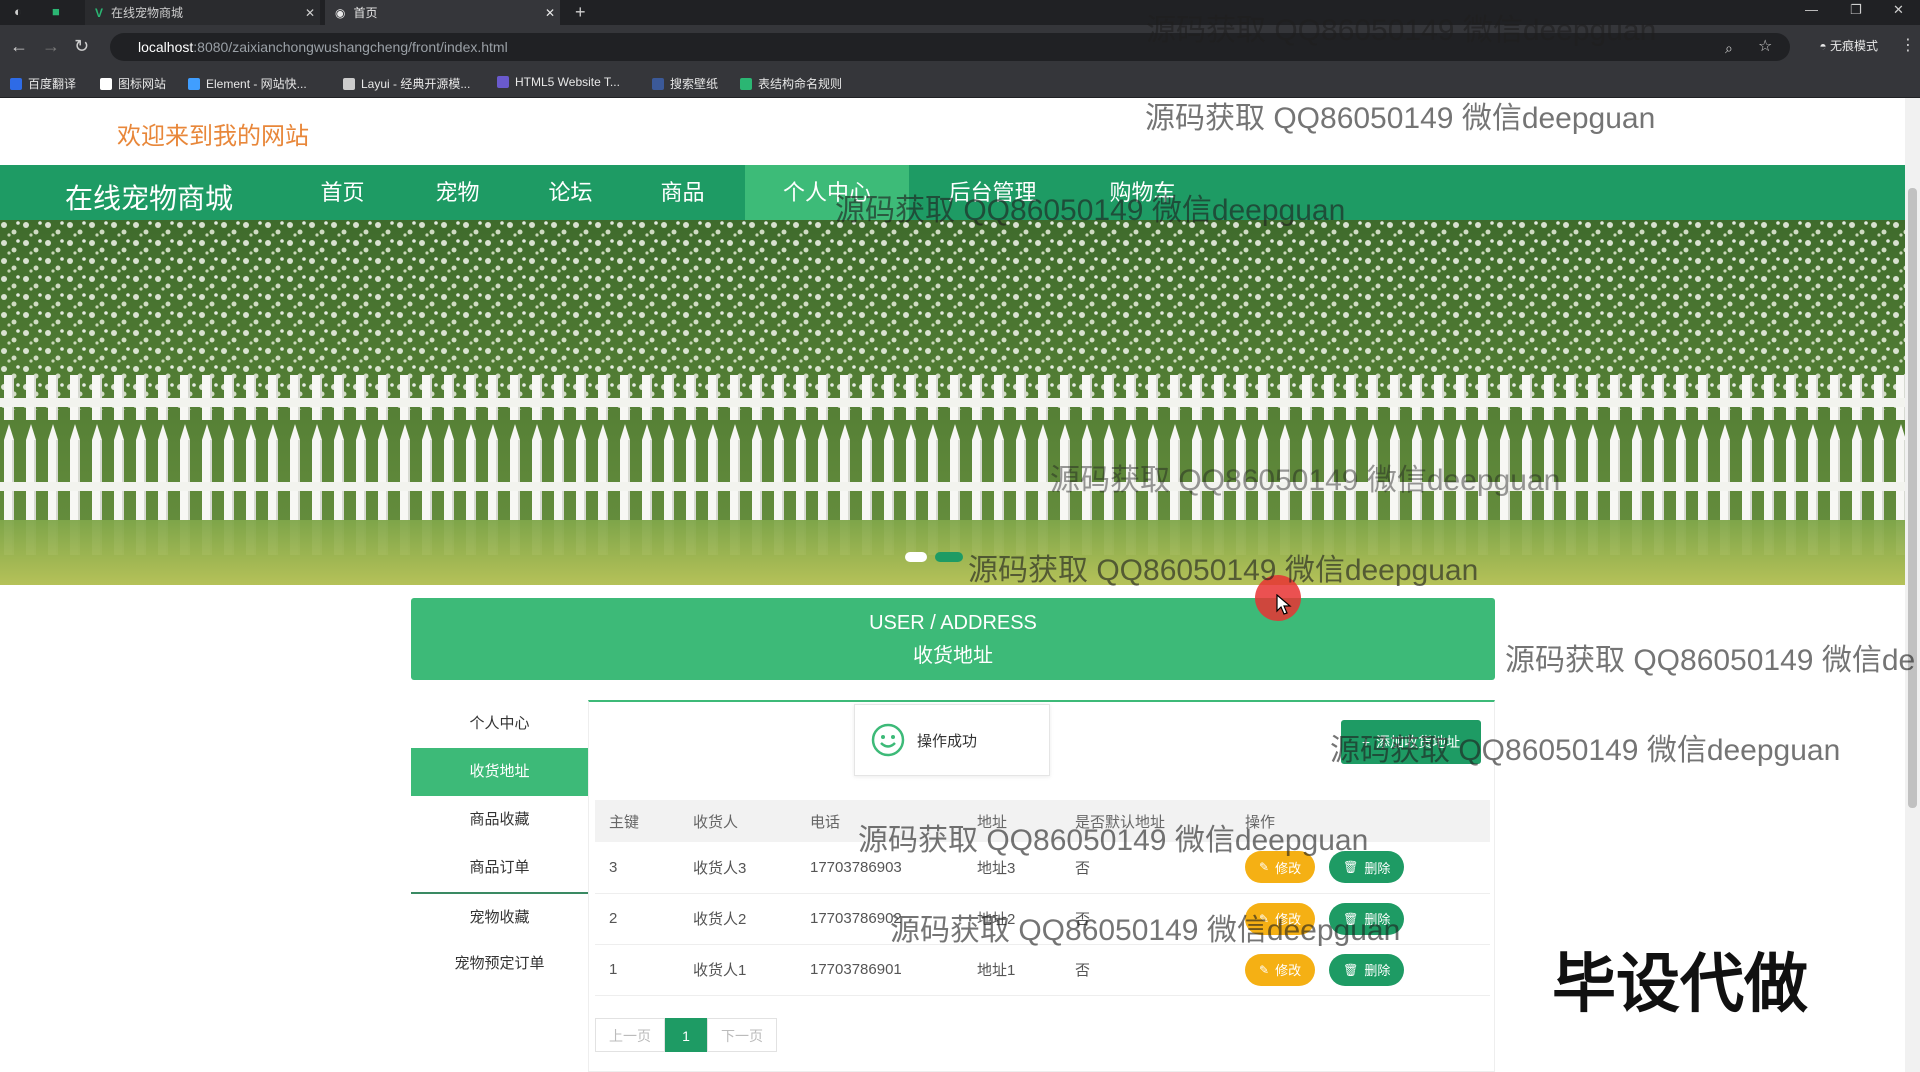  What do you see at coordinates (879, 919) in the screenshot?
I see `cell-phone: 17703786902` at bounding box center [879, 919].